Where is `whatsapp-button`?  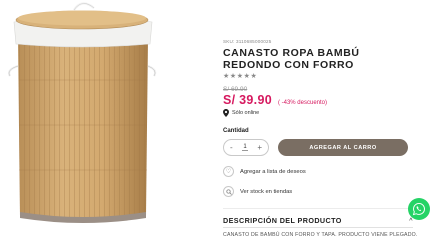 whatsapp-button is located at coordinates (419, 209).